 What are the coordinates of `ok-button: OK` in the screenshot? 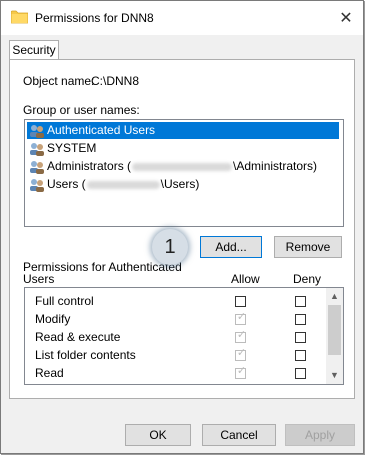 It's located at (158, 435).